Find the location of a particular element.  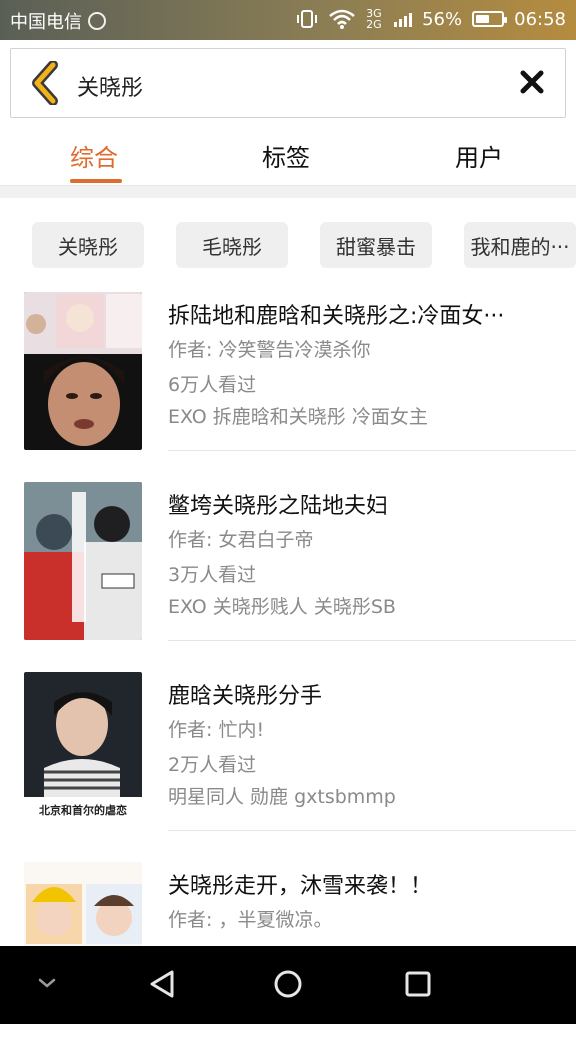

vibrate-icon is located at coordinates (307, 19).